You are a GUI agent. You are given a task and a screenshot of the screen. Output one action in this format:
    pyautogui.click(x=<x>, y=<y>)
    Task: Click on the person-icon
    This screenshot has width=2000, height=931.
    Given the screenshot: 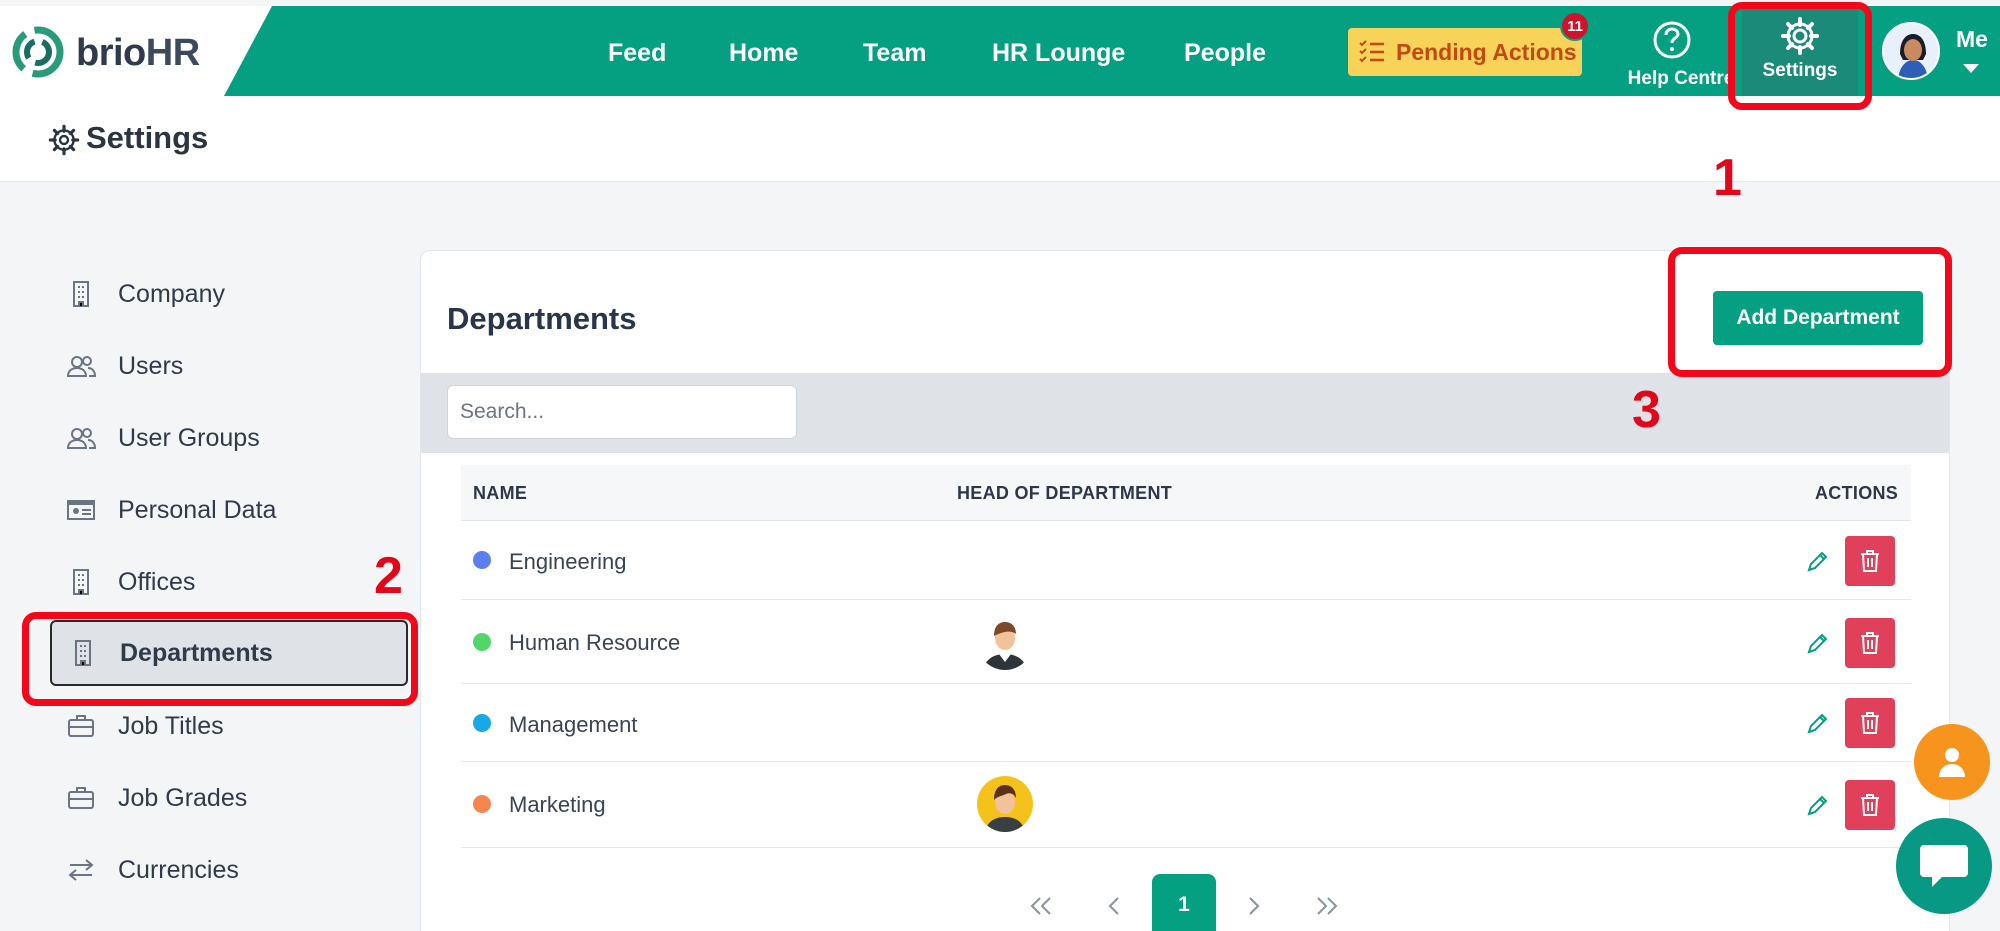 What is the action you would take?
    pyautogui.click(x=1952, y=762)
    